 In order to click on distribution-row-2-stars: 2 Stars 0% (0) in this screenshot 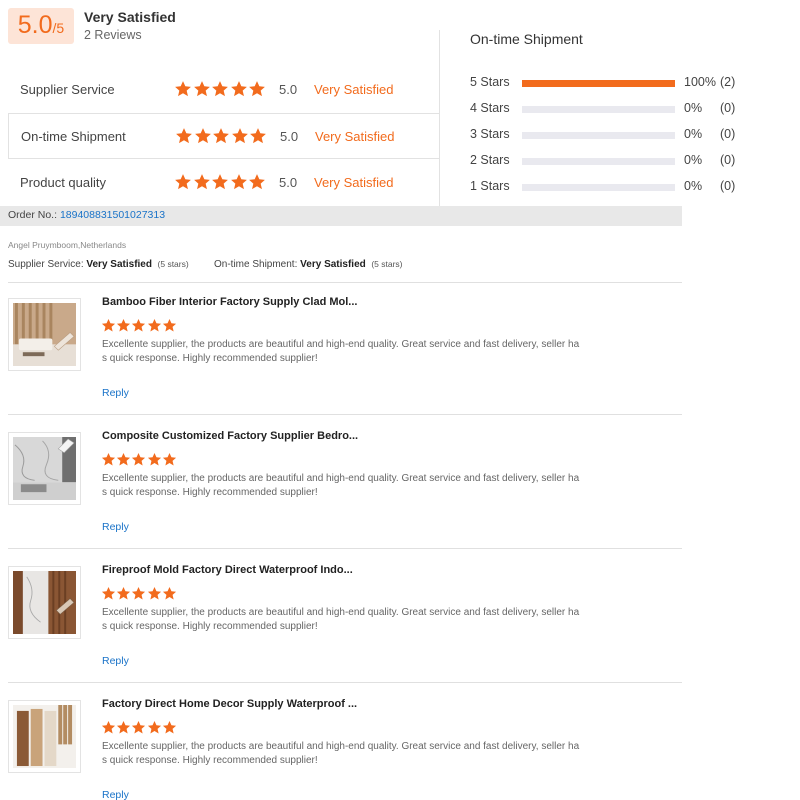, I will do `click(630, 161)`.